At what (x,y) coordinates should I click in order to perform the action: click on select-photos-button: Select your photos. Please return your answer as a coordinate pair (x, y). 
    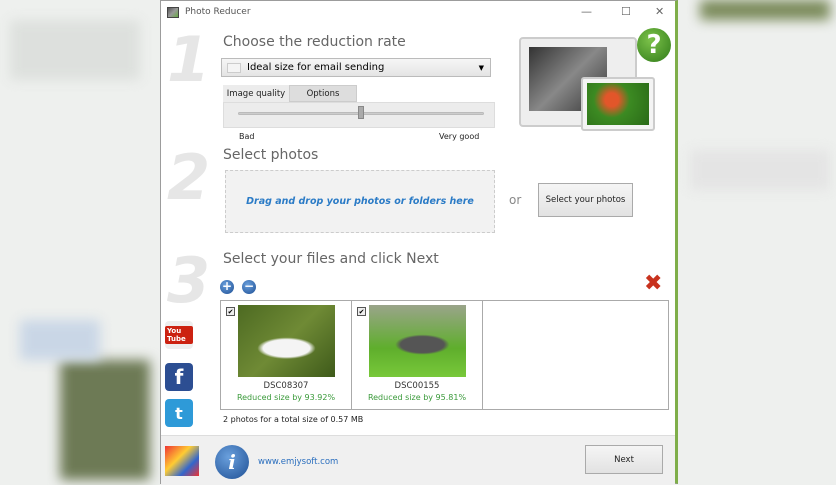
    Looking at the image, I should click on (585, 200).